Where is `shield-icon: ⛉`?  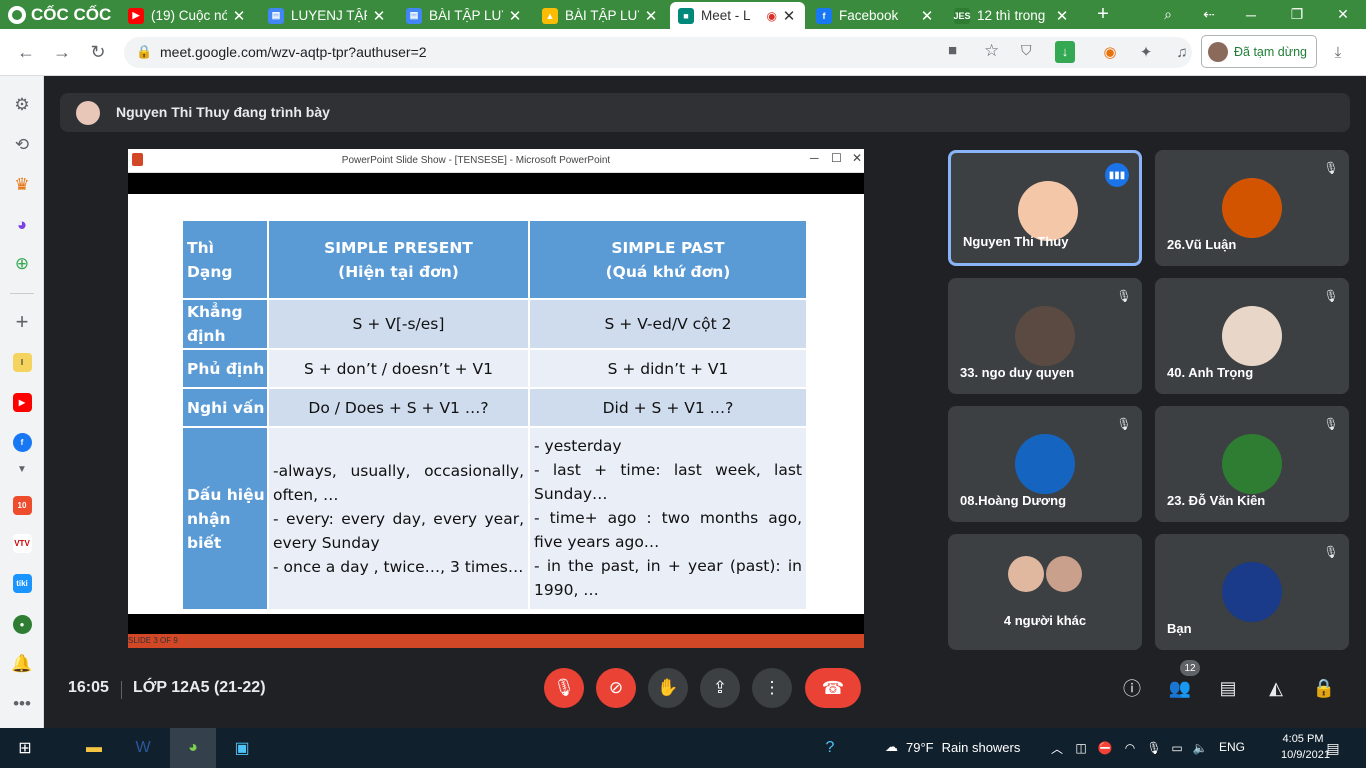
shield-icon: ⛉ is located at coordinates (1026, 50).